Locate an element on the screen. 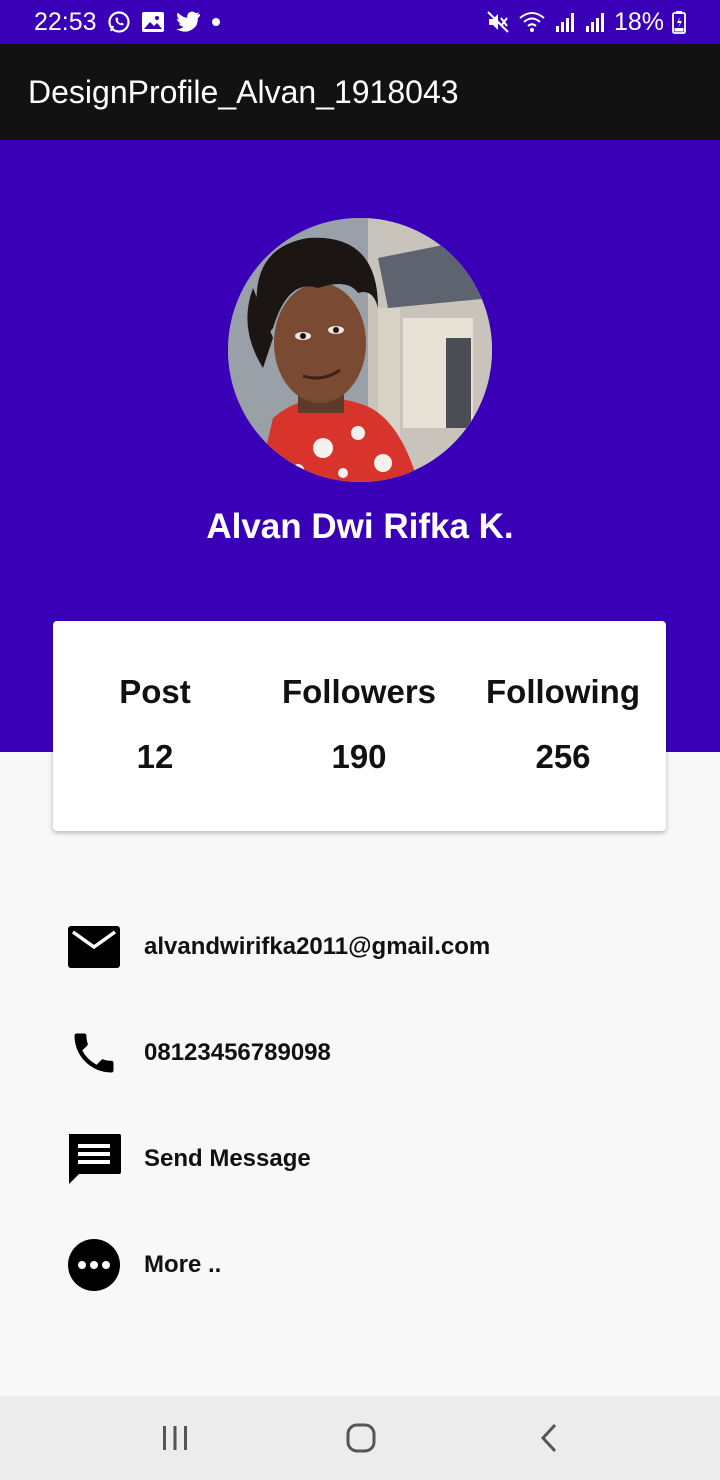 This screenshot has width=720, height=1480. app-title: DesignProfile_Alvan_1918043 is located at coordinates (243, 91).